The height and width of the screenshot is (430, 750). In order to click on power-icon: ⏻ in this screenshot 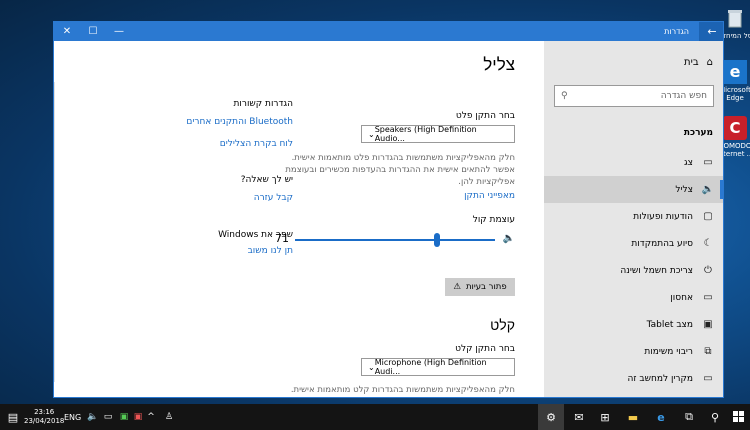, I will do `click(708, 270)`.